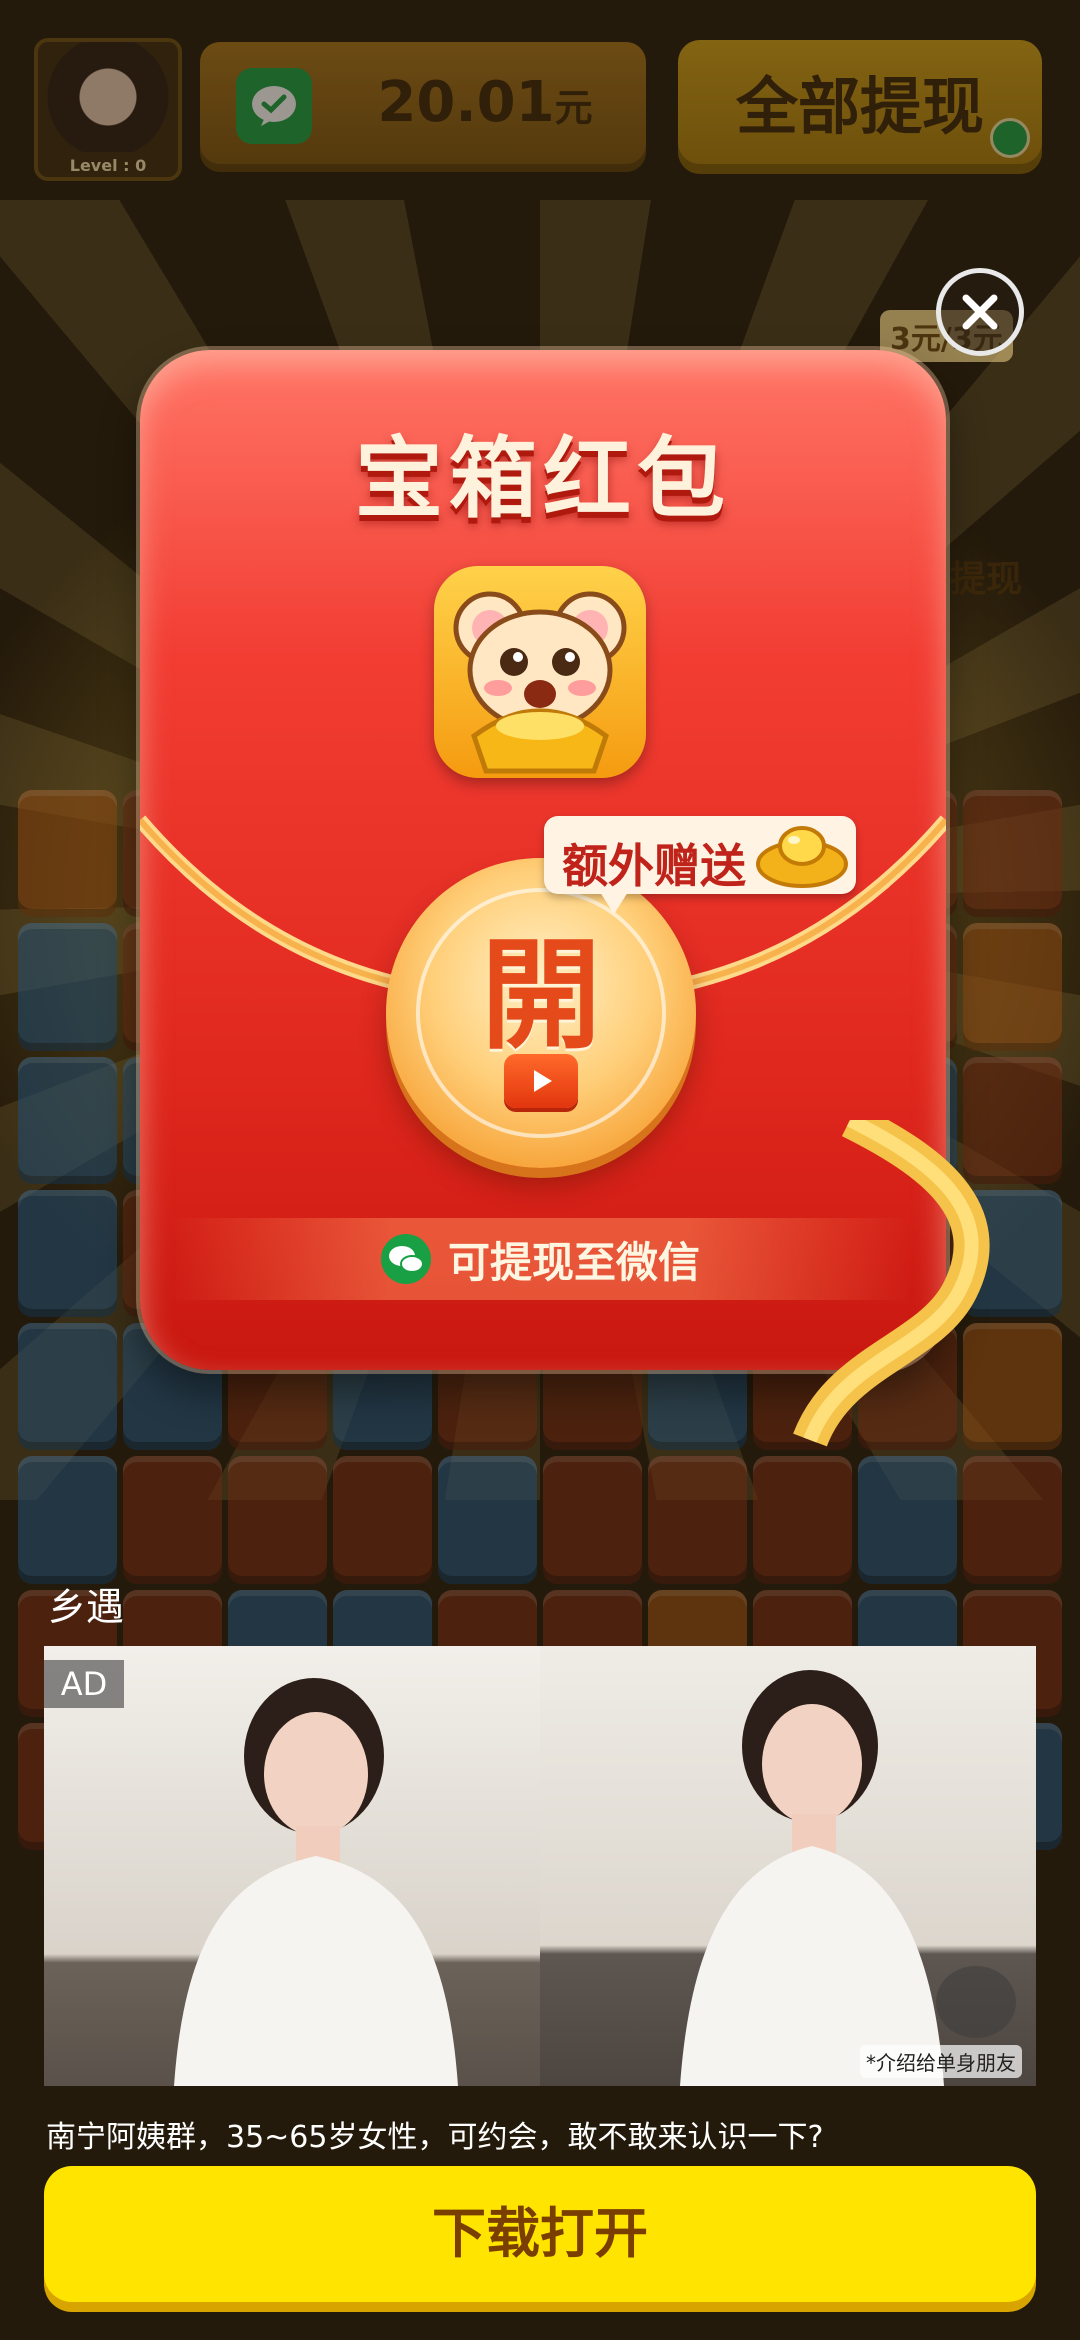 The height and width of the screenshot is (2340, 1080). I want to click on wechat-badge-icon, so click(1010, 138).